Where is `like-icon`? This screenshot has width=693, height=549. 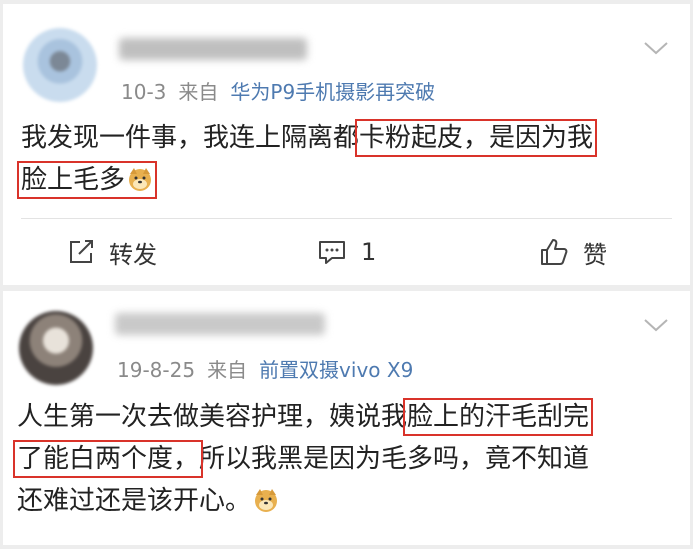
like-icon is located at coordinates (554, 252).